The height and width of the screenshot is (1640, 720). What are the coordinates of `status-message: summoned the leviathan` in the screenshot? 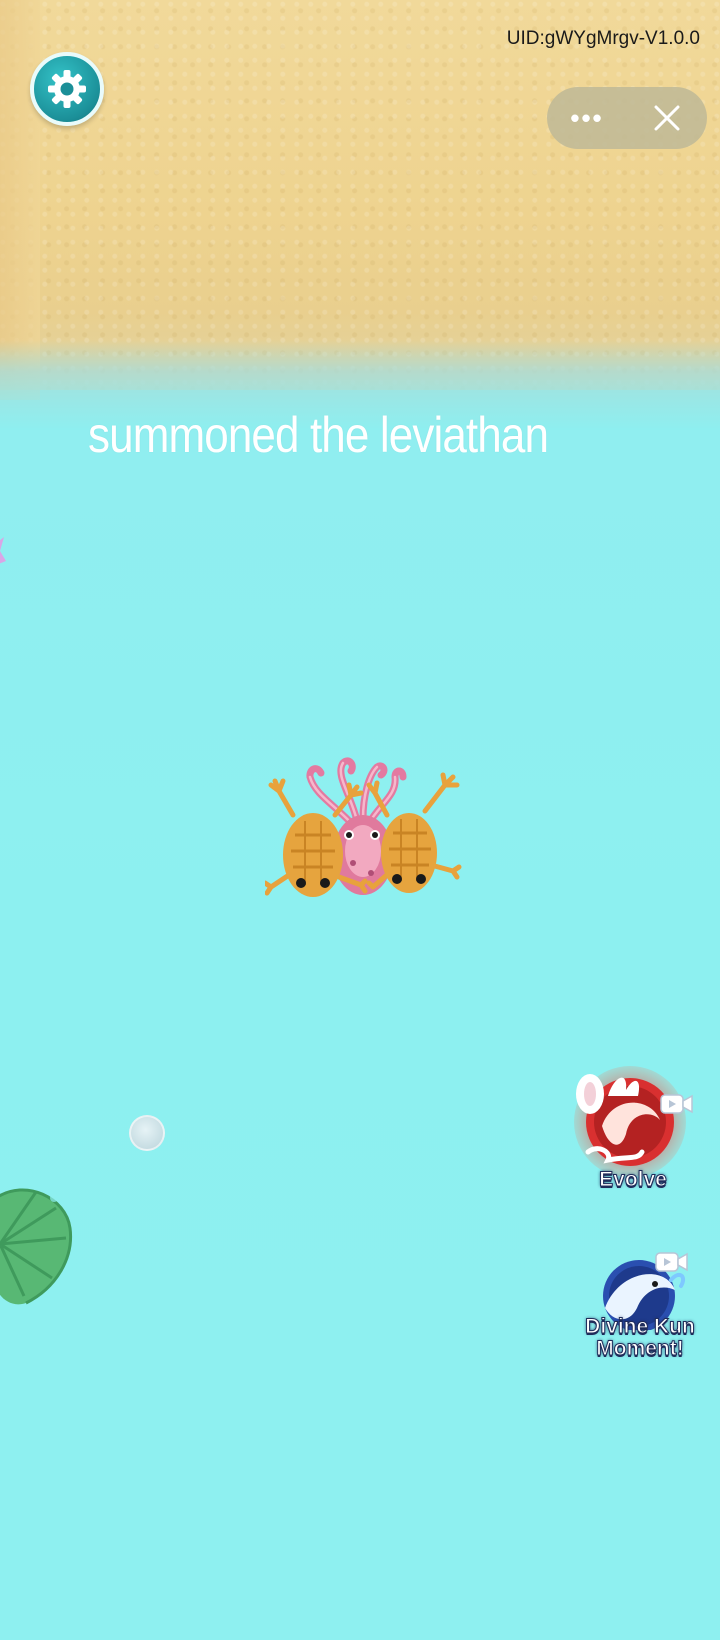 It's located at (318, 435).